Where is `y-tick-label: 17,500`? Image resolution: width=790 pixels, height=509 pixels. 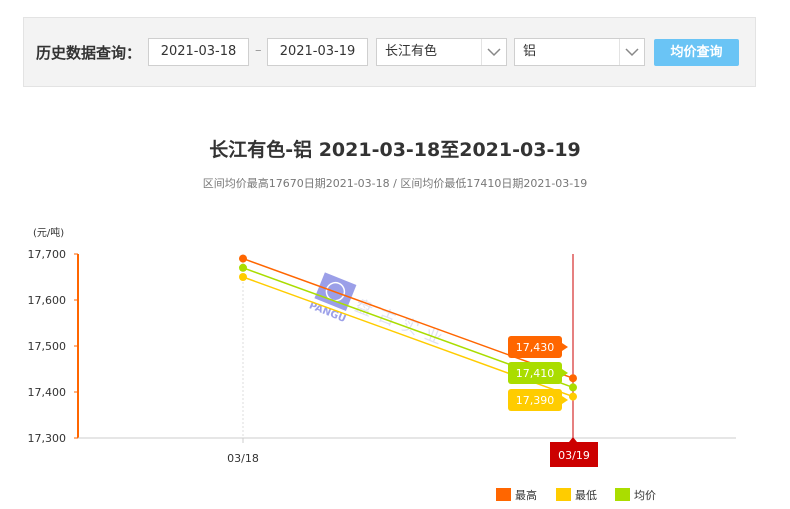 y-tick-label: 17,500 is located at coordinates (47, 346).